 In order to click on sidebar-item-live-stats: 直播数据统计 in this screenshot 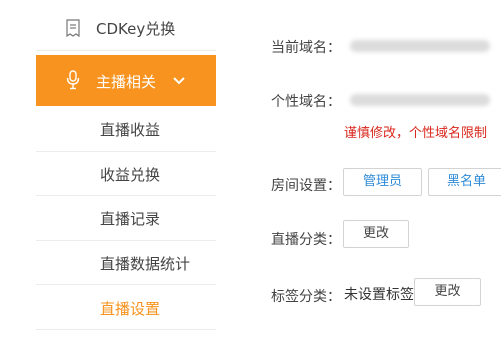, I will do `click(126, 263)`.